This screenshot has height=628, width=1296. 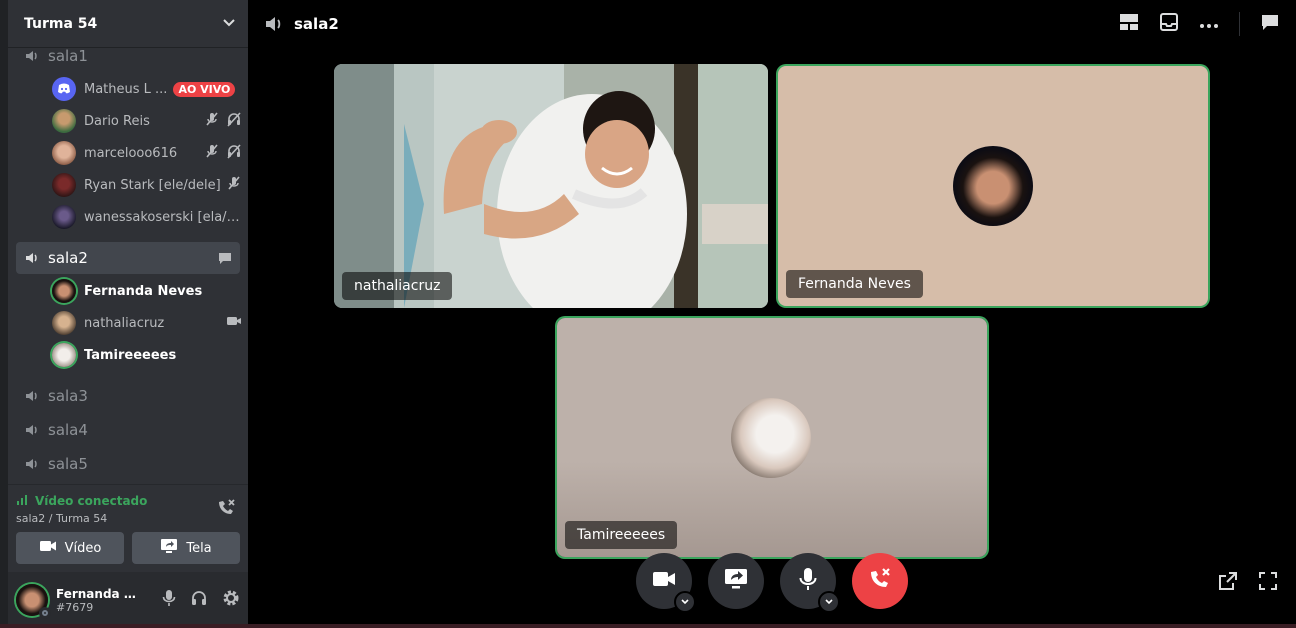 I want to click on voice-user-name: Fernanda Neves, so click(x=143, y=291).